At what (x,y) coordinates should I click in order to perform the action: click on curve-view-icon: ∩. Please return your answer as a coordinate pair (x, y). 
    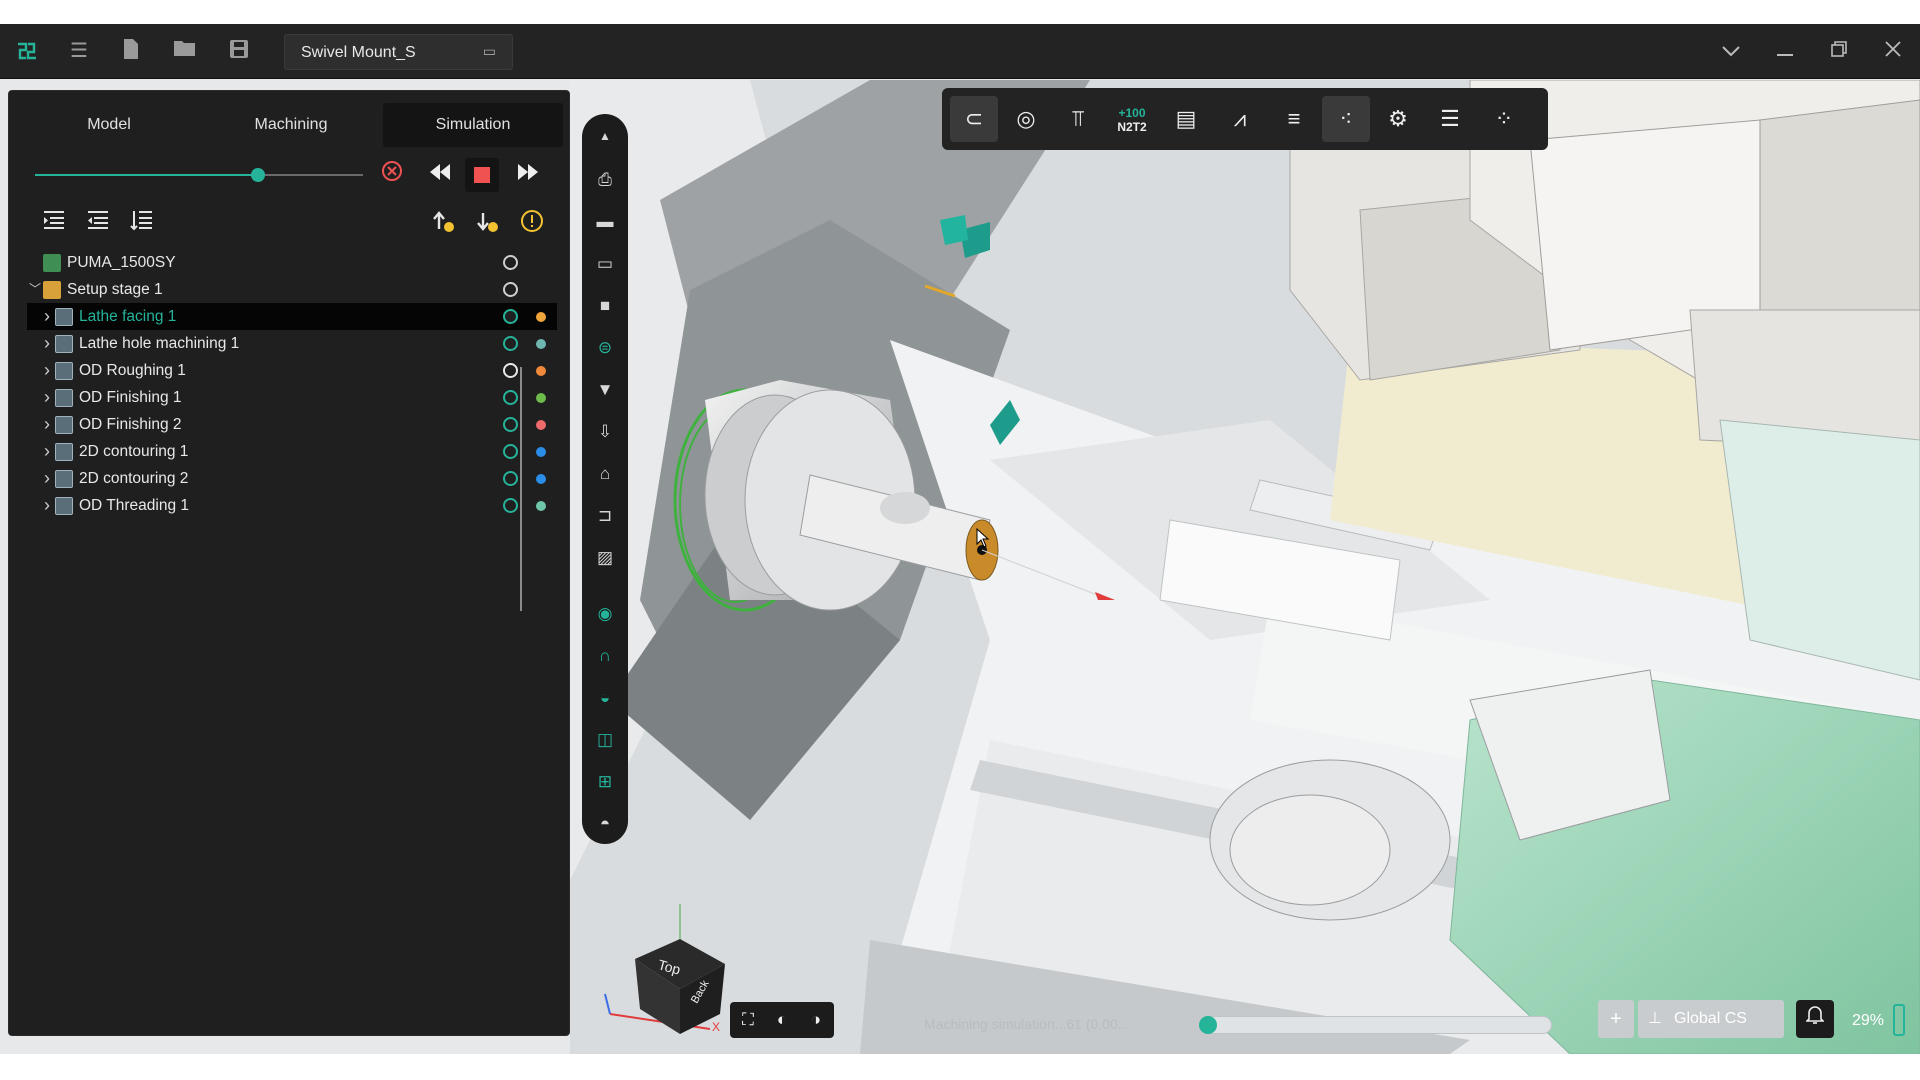
    Looking at the image, I should click on (605, 656).